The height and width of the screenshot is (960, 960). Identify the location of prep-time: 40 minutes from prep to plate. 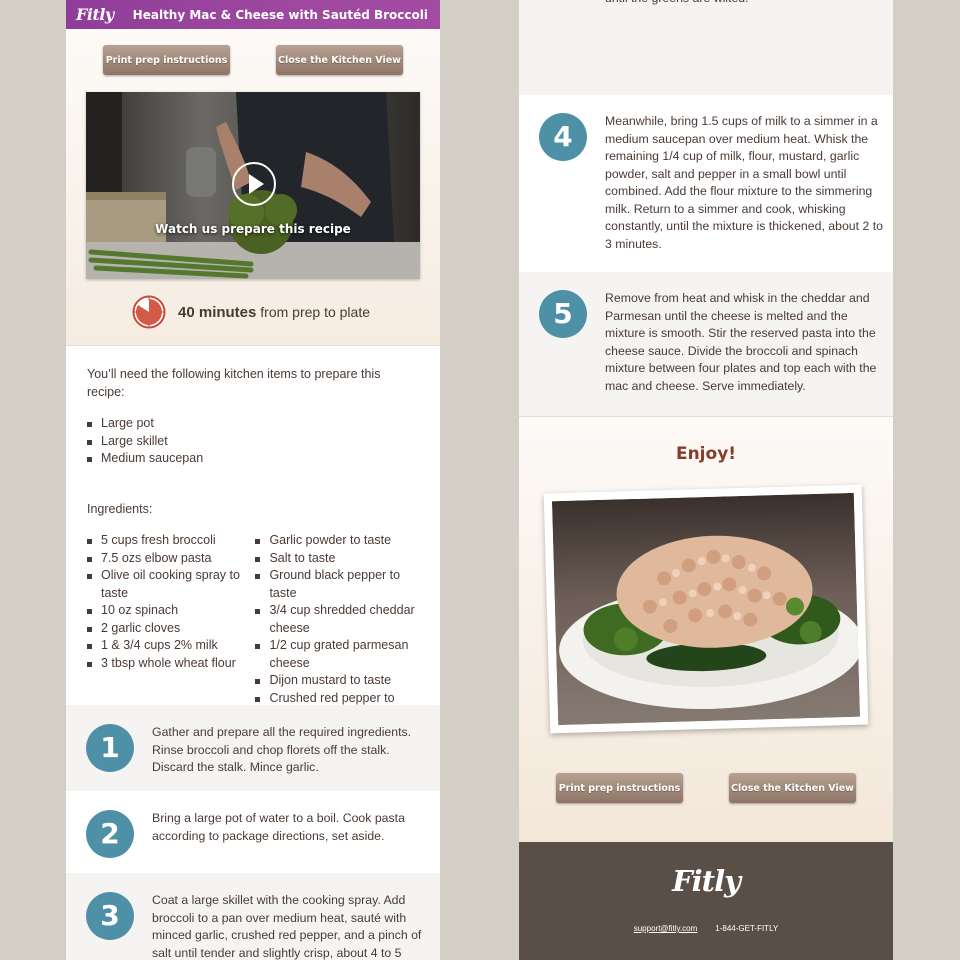
(251, 312).